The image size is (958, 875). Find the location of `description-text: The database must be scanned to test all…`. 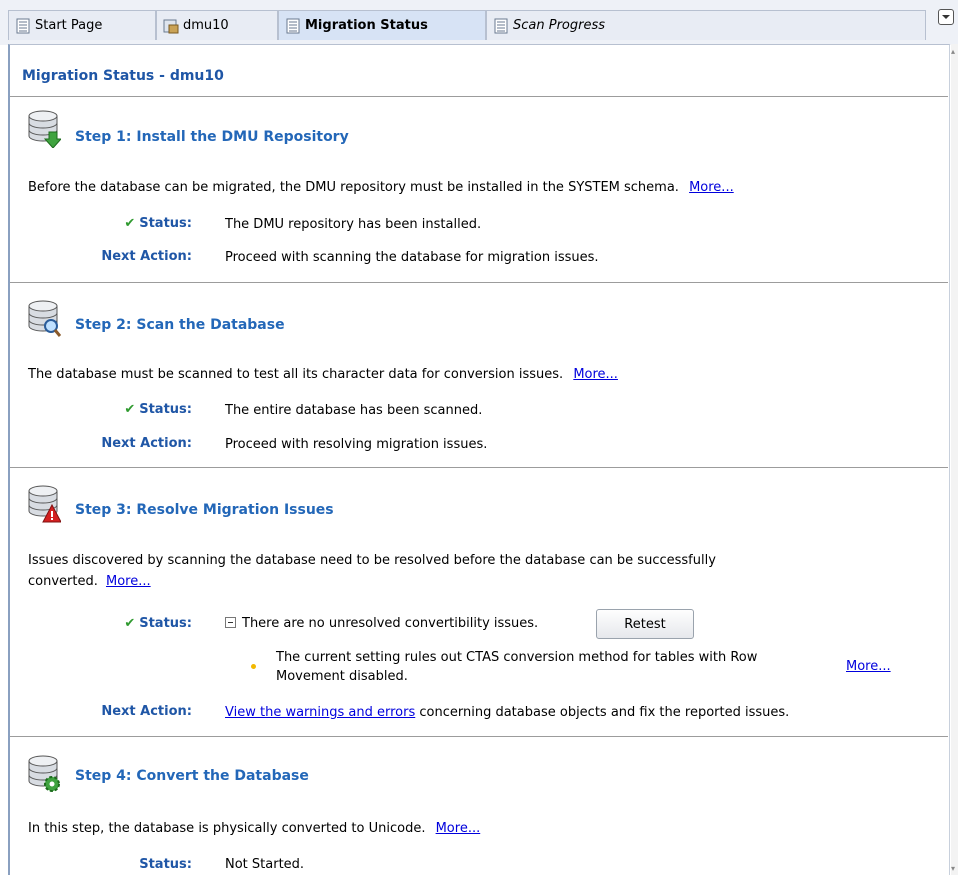

description-text: The database must be scanned to test all… is located at coordinates (296, 374).